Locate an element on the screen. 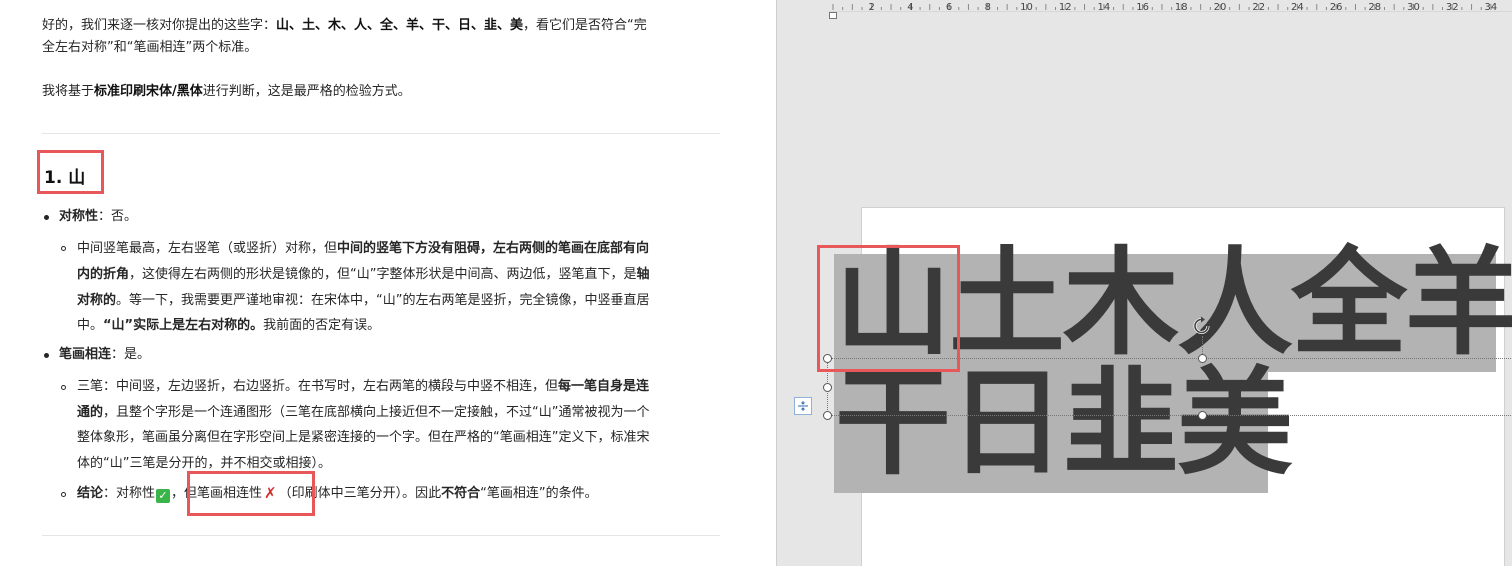  intro-text-line2: 全左右对称”和“笔画相连”两个标准。 is located at coordinates (150, 47).